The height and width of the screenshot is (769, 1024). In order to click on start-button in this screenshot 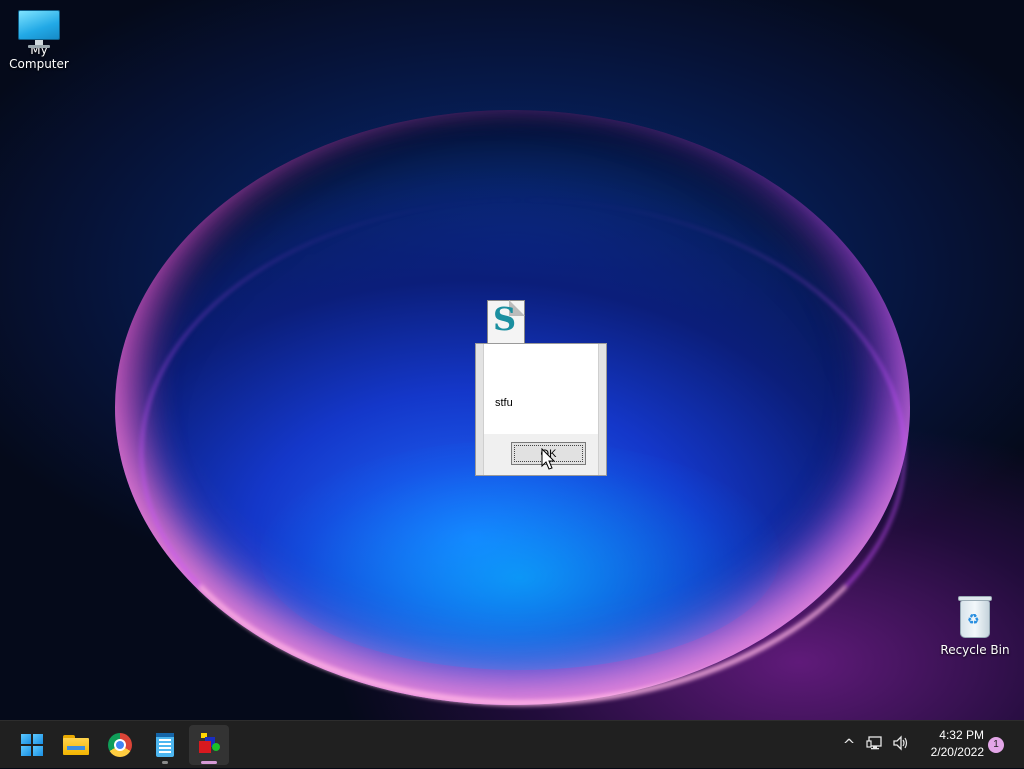, I will do `click(32, 745)`.